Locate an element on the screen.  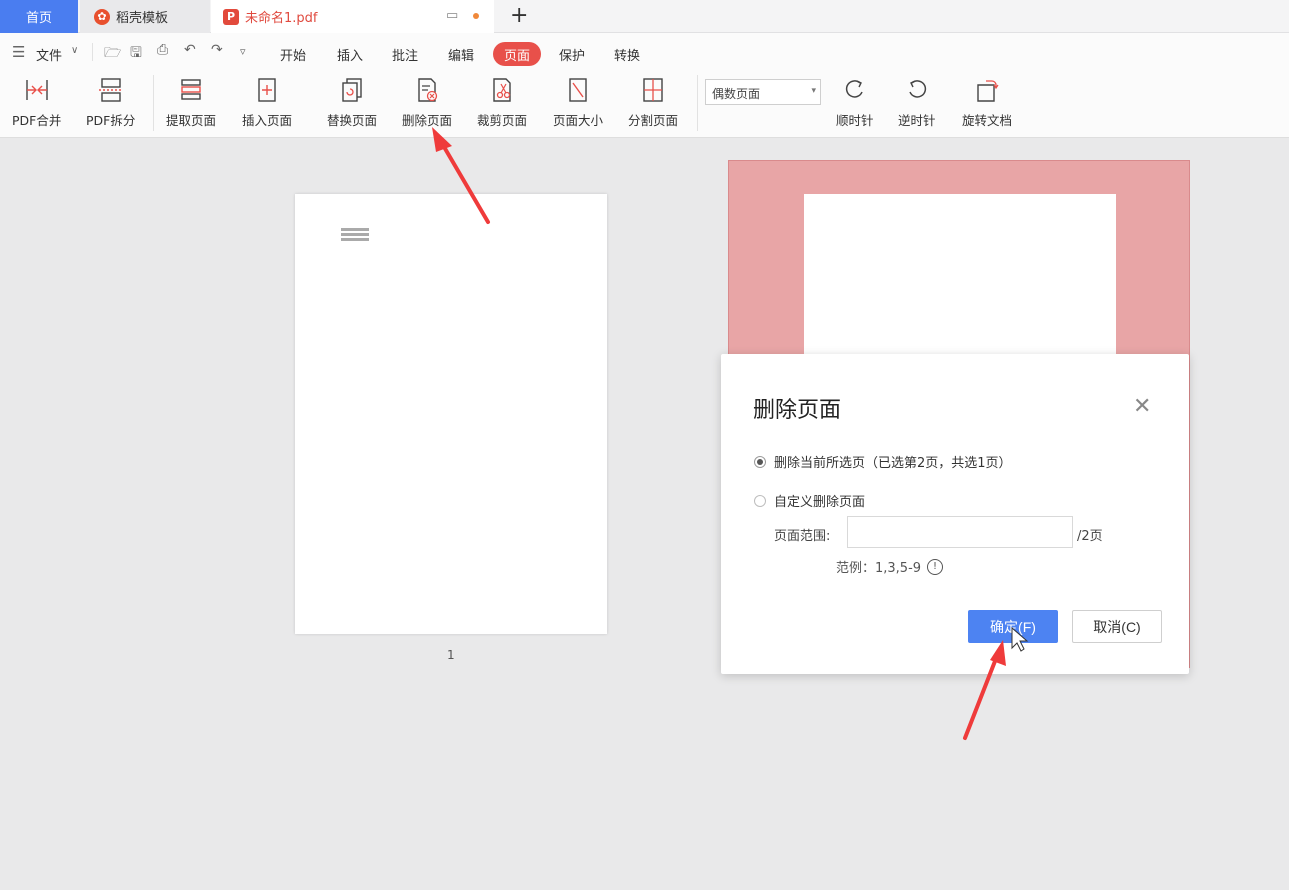
replace-page-button: 替换页面 is located at coordinates (352, 102).